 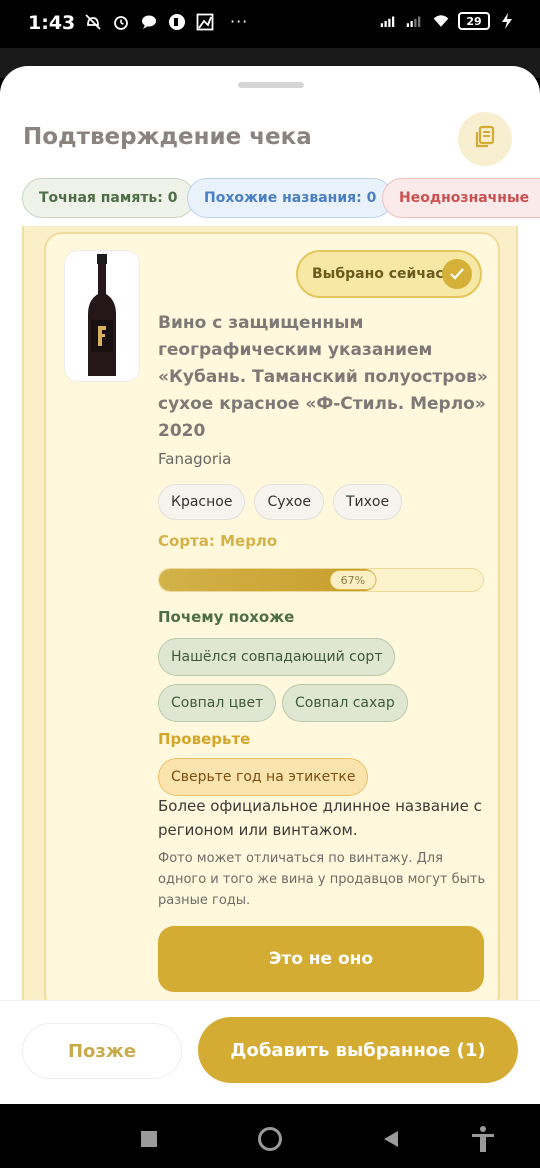 I want to click on sheet-grabber, so click(x=271, y=85).